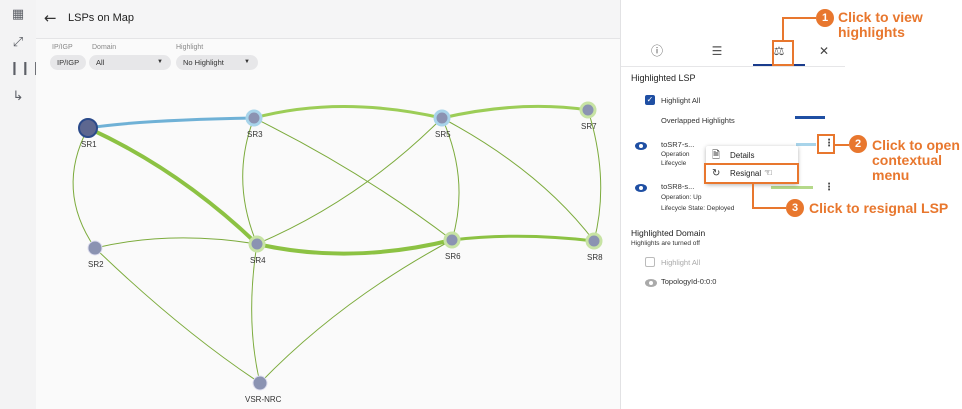  I want to click on link-sr2-sr4, so click(176, 243).